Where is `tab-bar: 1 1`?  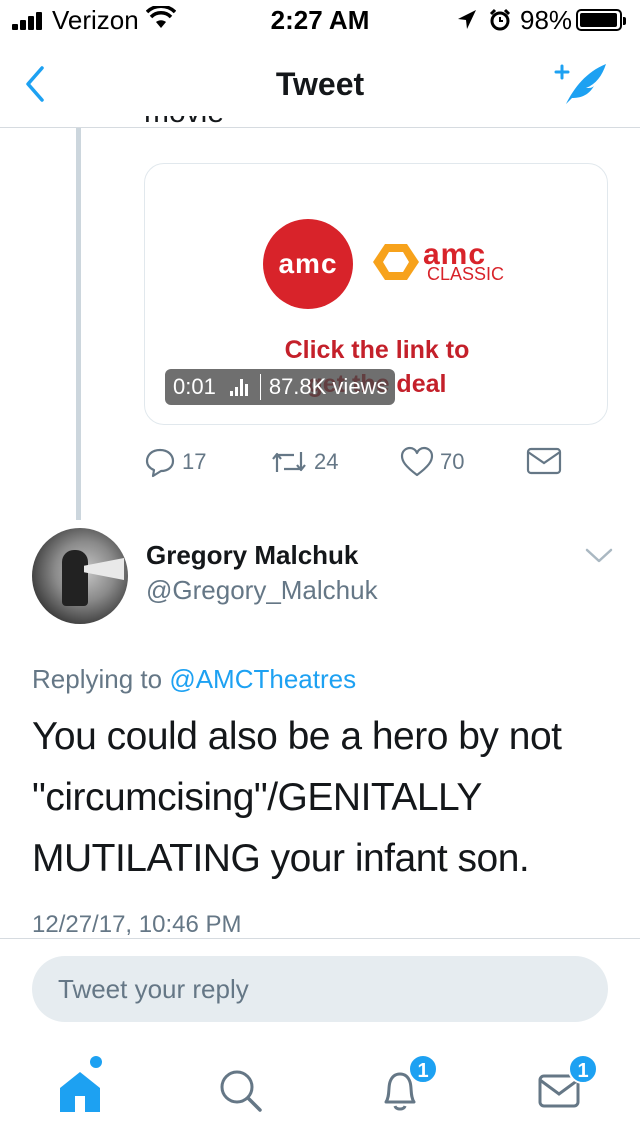 tab-bar: 1 1 is located at coordinates (320, 1088).